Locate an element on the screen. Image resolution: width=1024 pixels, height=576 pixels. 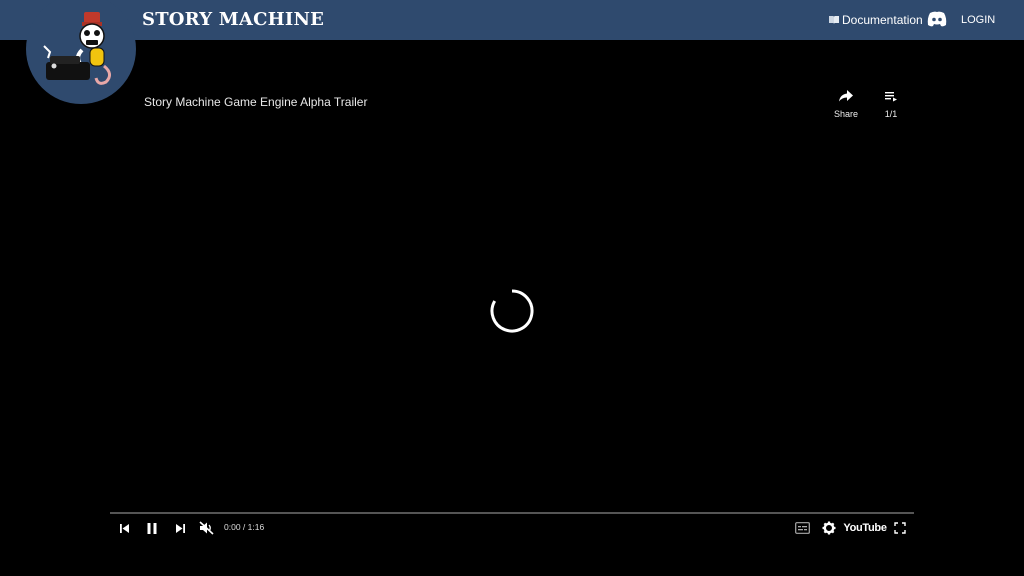
youtube-logo: YouTube is located at coordinates (865, 528).